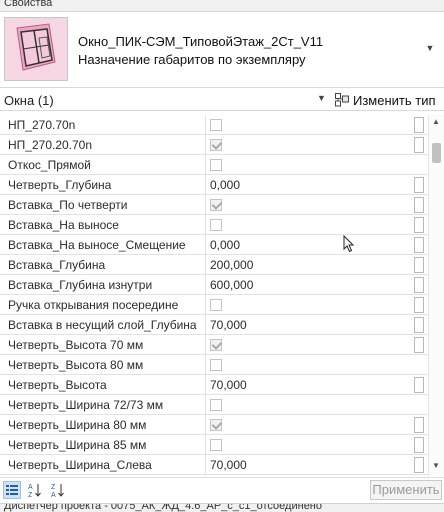  I want to click on property-row: Четверть_Высота 70 мм, so click(214, 345).